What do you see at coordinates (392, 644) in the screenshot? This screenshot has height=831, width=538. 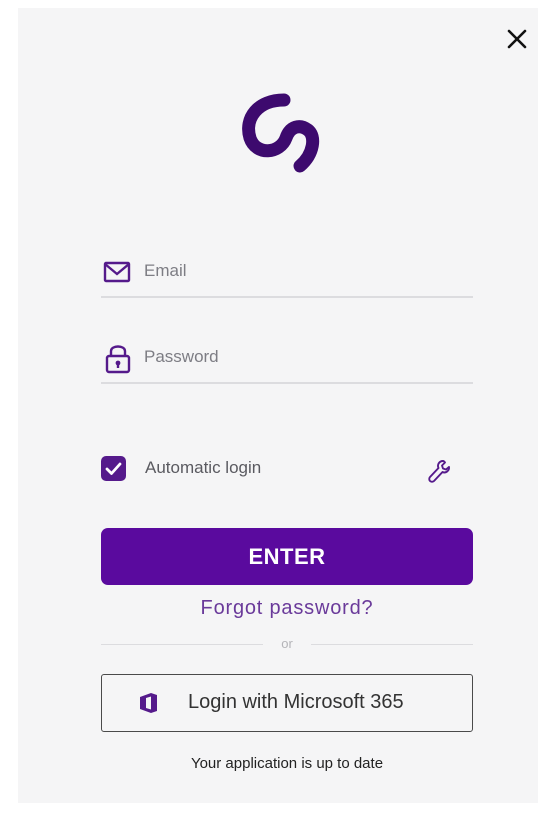 I see `divider-line-right` at bounding box center [392, 644].